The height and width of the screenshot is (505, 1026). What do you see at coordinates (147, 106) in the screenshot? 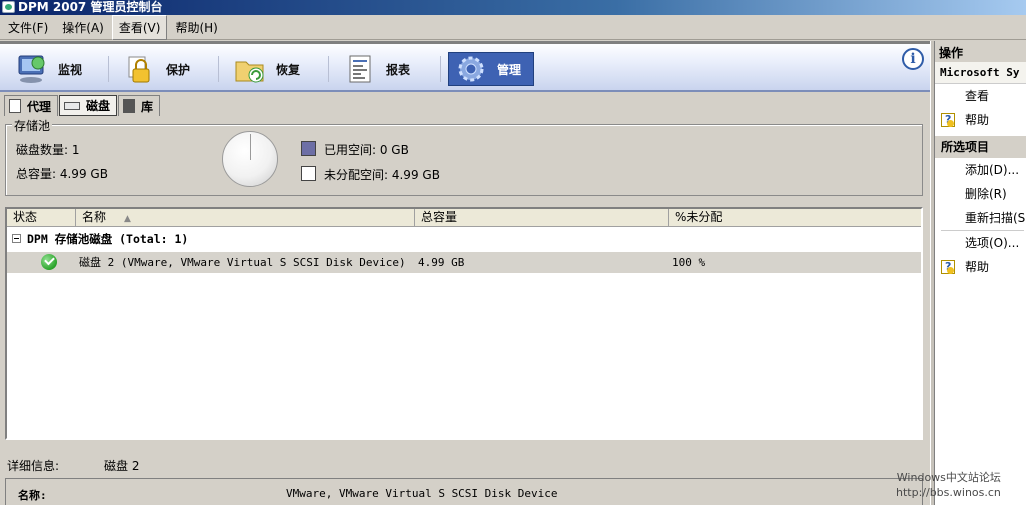
I see `subtab-label: 库` at bounding box center [147, 106].